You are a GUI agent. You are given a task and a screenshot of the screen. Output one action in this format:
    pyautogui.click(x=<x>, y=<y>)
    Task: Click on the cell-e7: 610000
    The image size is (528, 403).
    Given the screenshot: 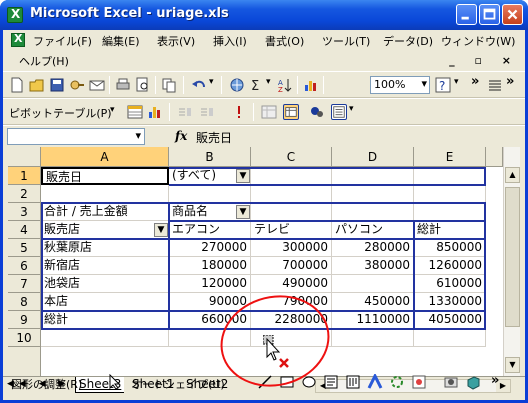 What is the action you would take?
    pyautogui.click(x=450, y=284)
    